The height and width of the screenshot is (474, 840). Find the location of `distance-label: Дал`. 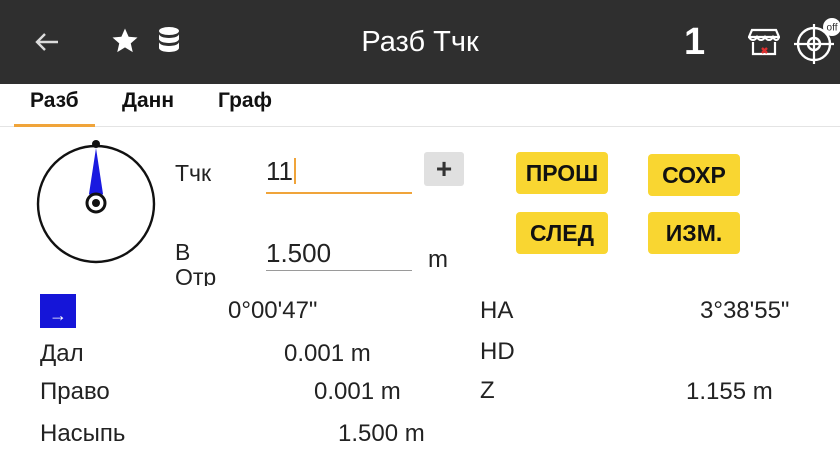

distance-label: Дал is located at coordinates (62, 353).